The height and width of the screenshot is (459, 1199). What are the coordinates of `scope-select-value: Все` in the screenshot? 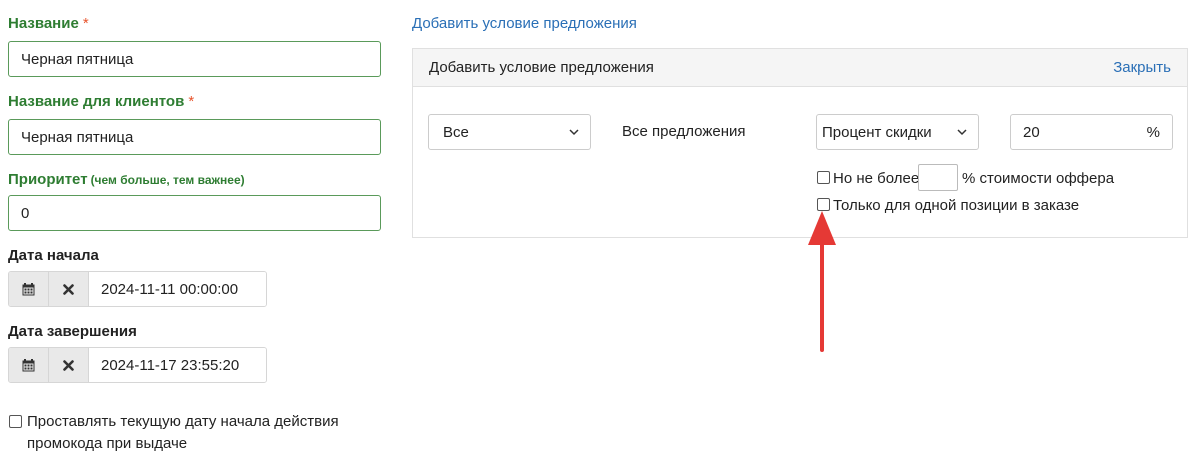 It's located at (456, 132).